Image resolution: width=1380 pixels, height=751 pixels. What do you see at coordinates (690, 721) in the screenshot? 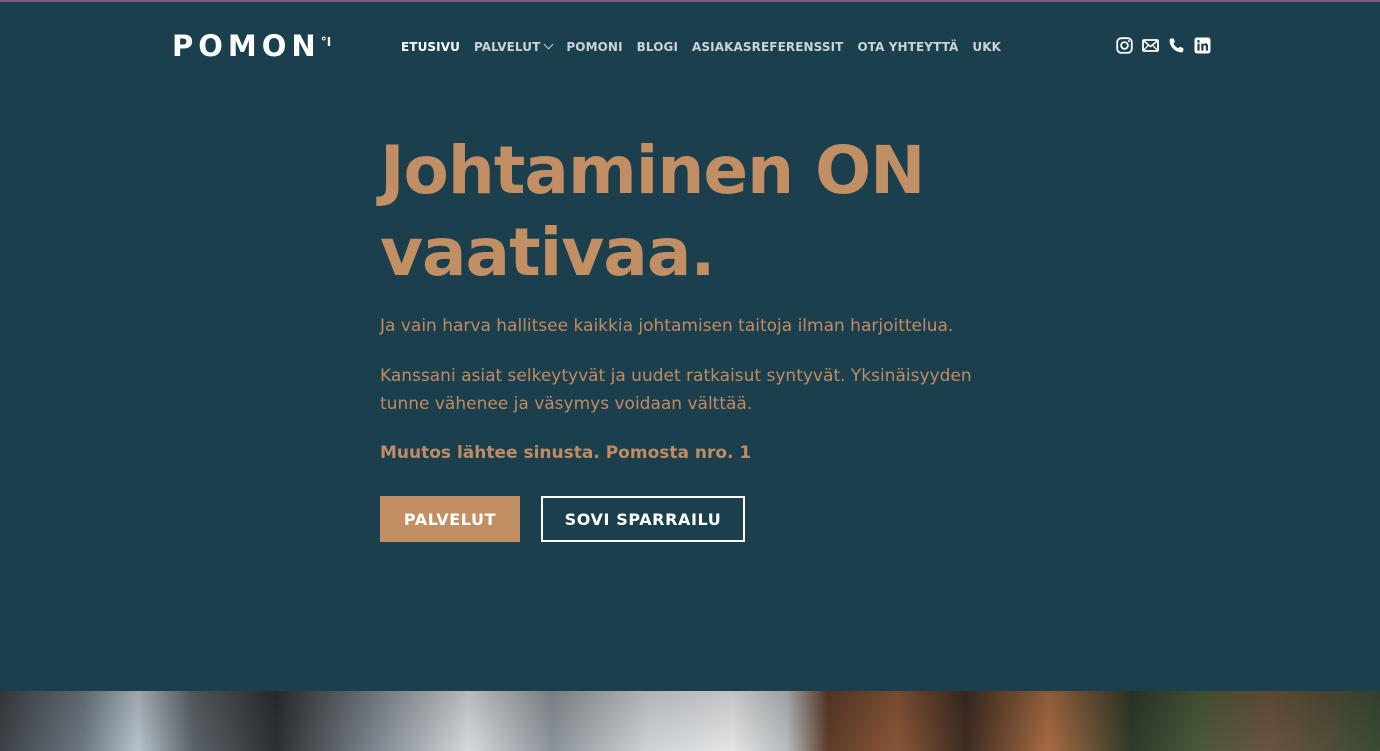
I see `hero-photo` at bounding box center [690, 721].